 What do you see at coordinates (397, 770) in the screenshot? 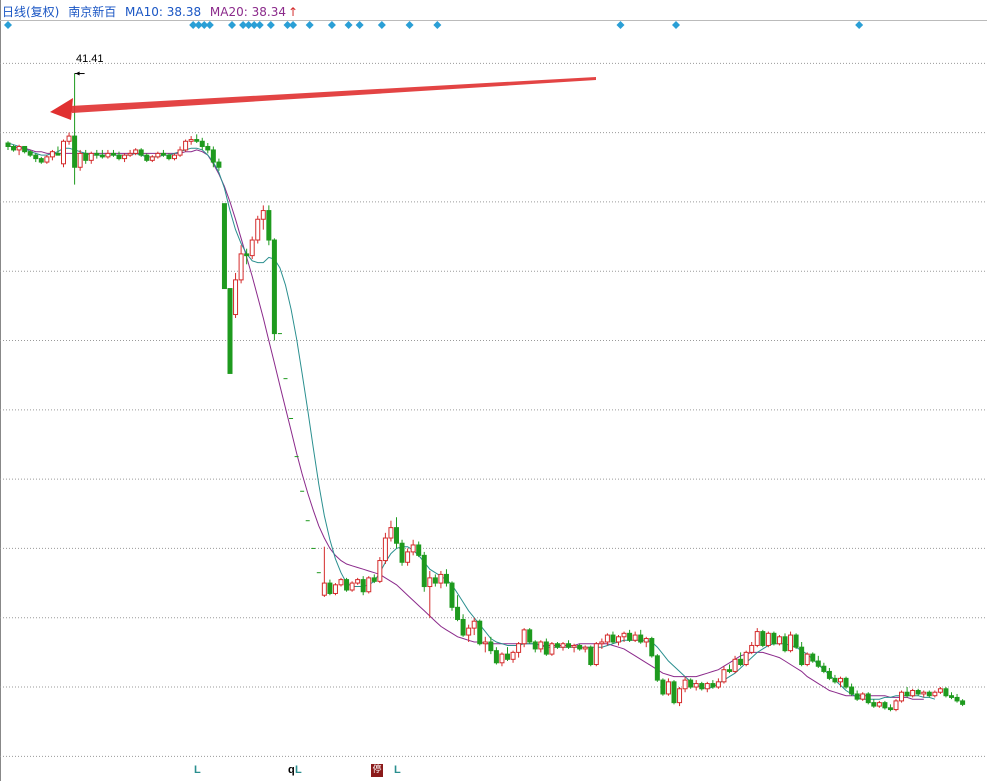
I see `bottom-marker-4: L` at bounding box center [397, 770].